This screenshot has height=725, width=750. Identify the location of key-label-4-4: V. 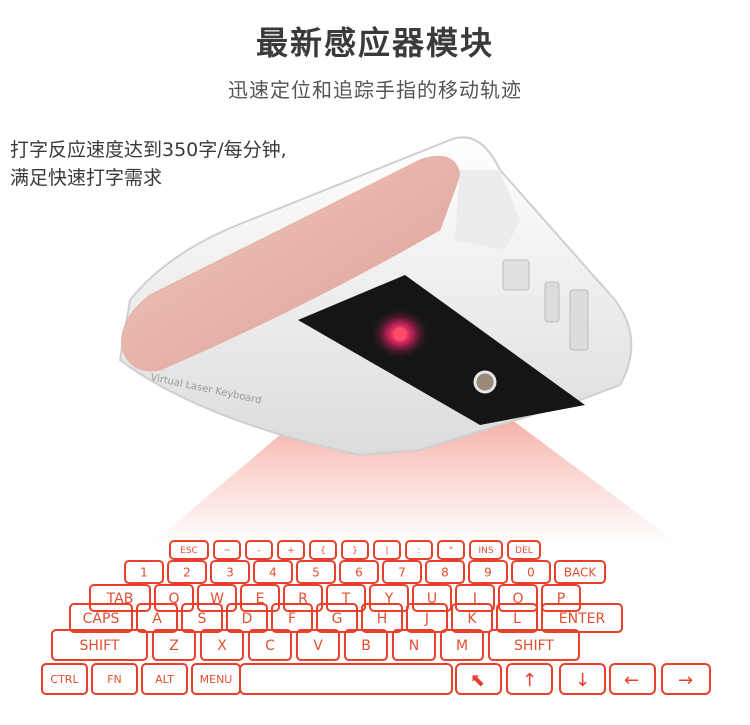
(318, 646).